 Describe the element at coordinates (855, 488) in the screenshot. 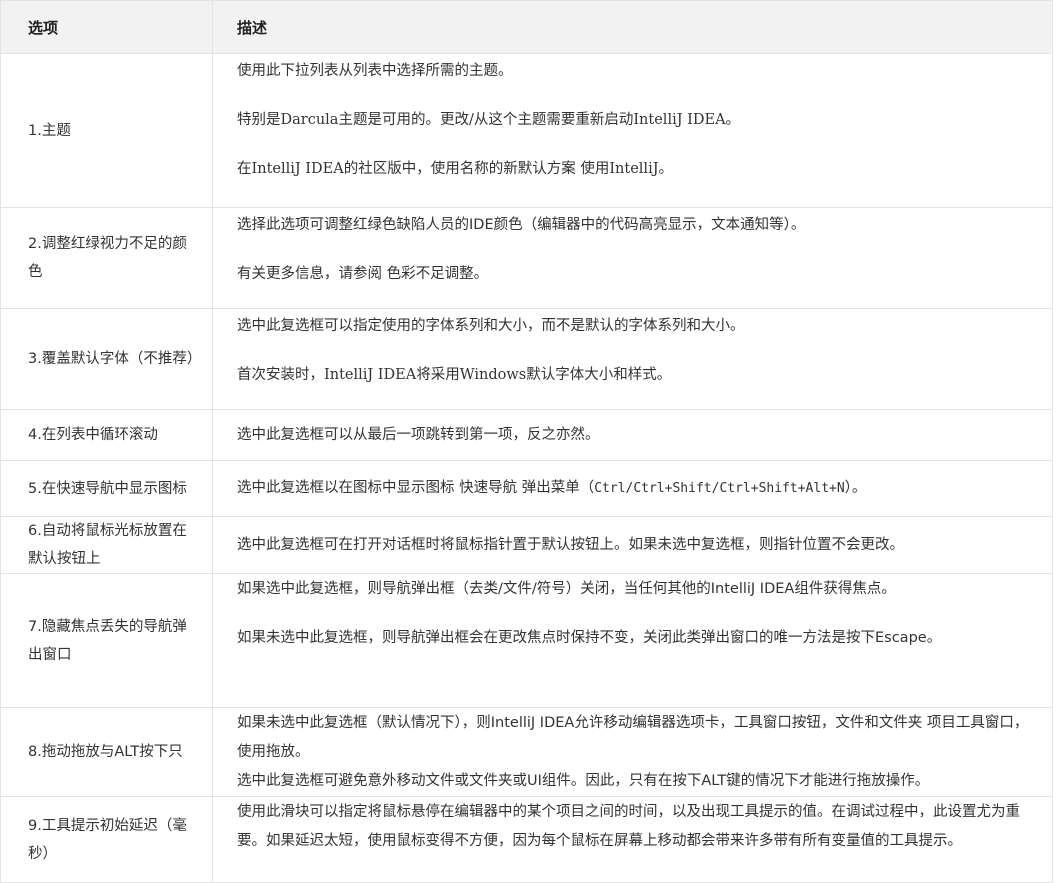

I see `description-text: ）。` at that location.